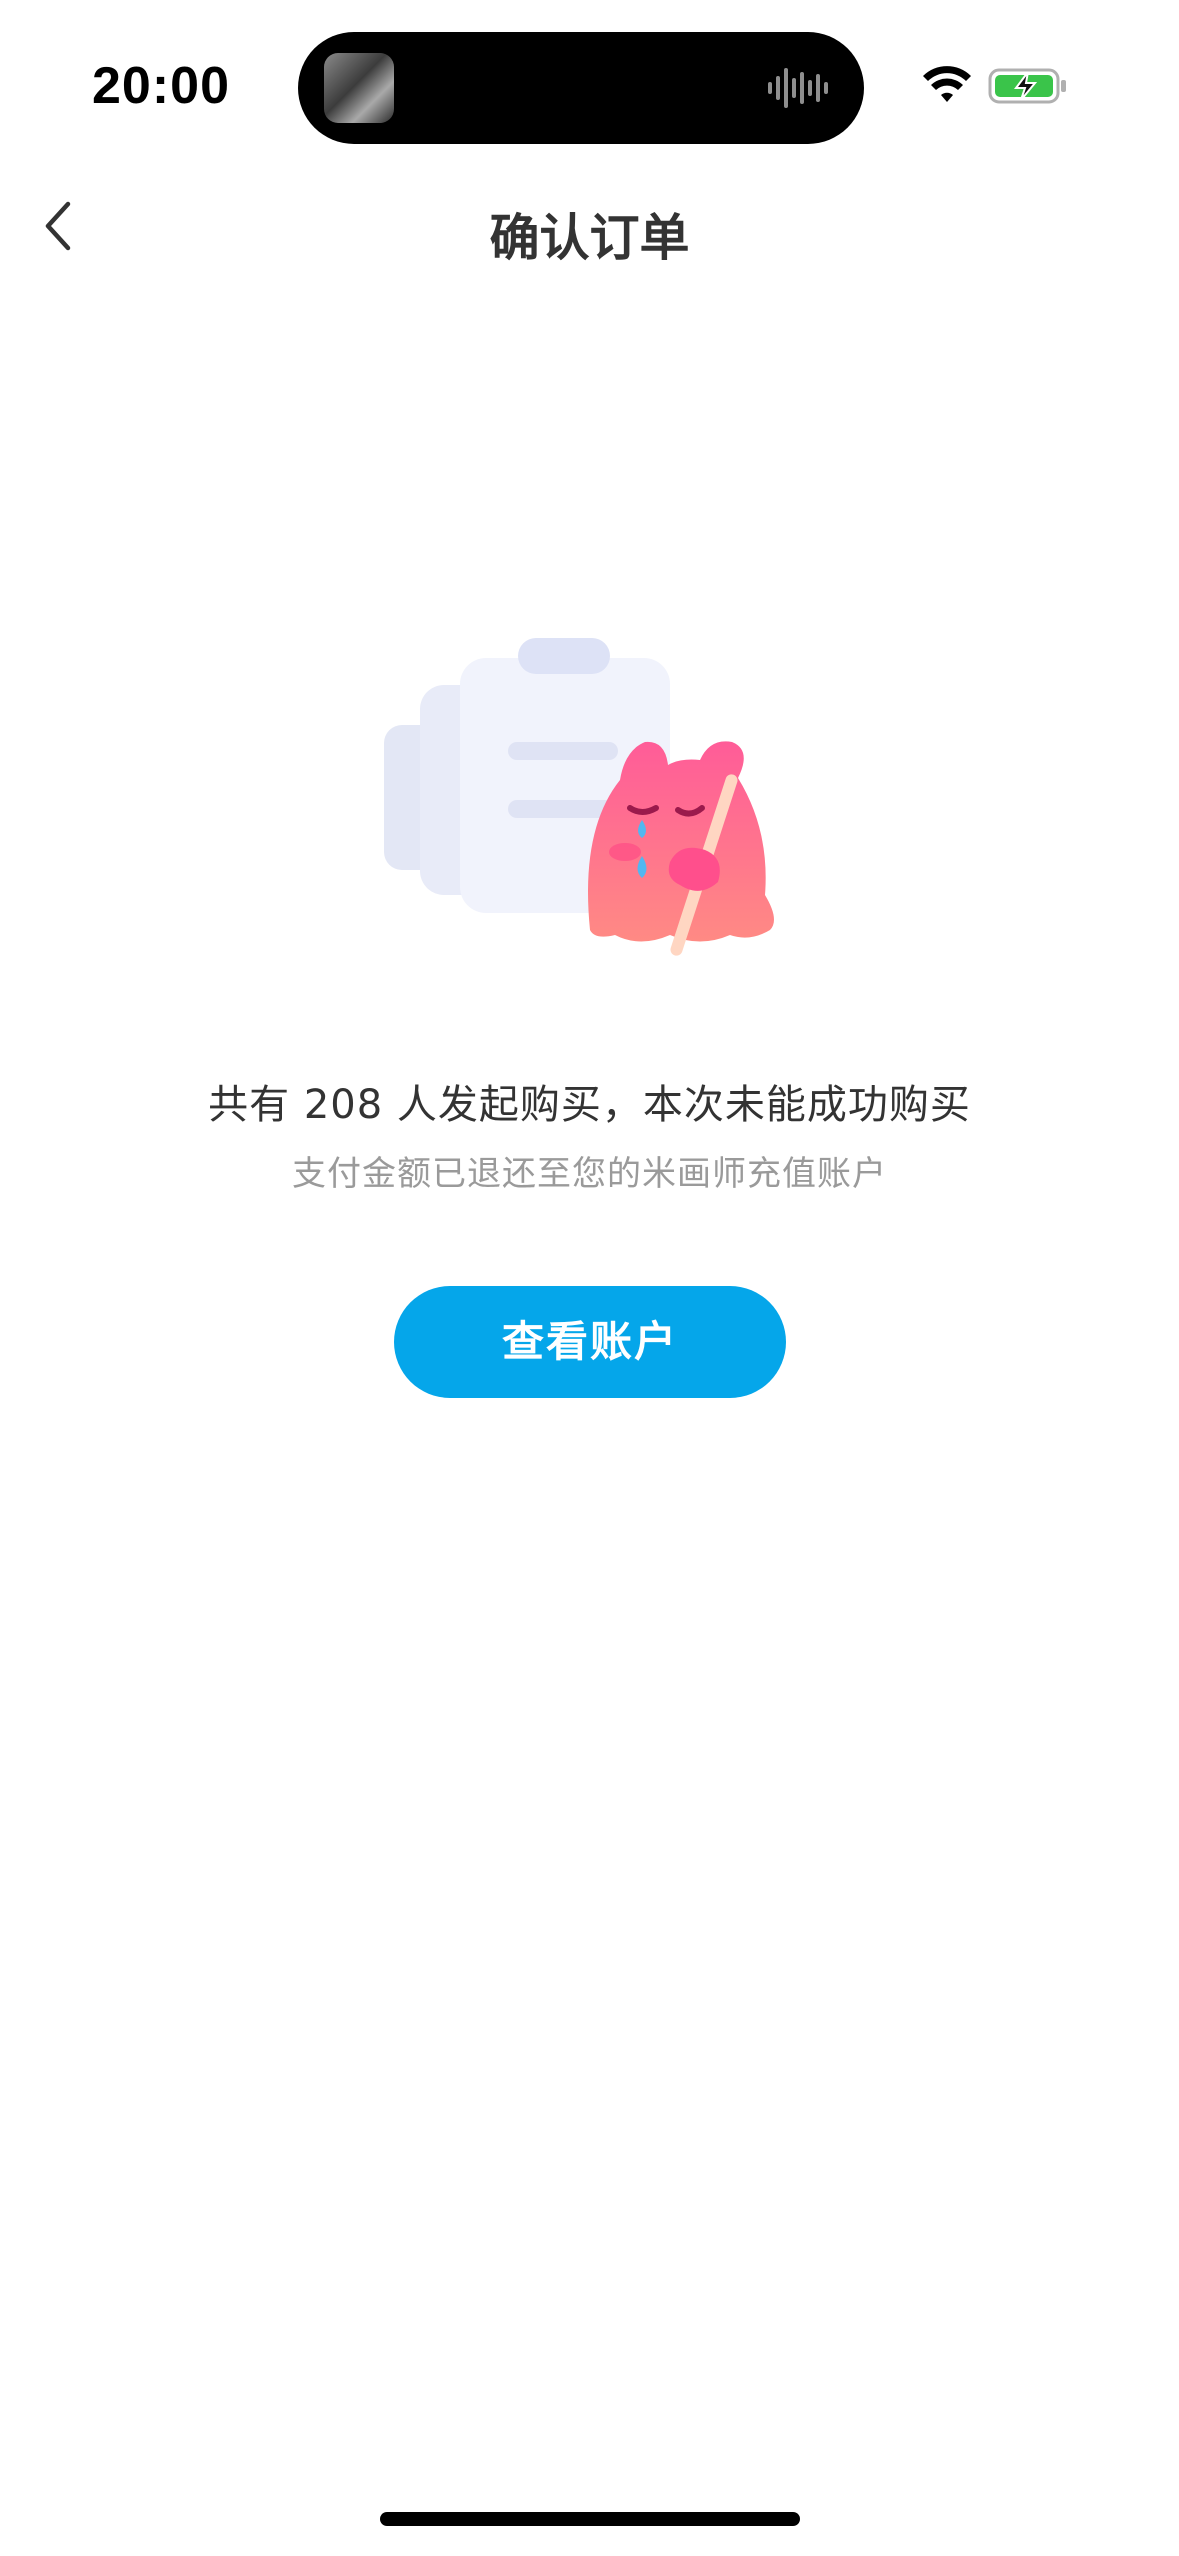  I want to click on now-playing-artwork, so click(359, 88).